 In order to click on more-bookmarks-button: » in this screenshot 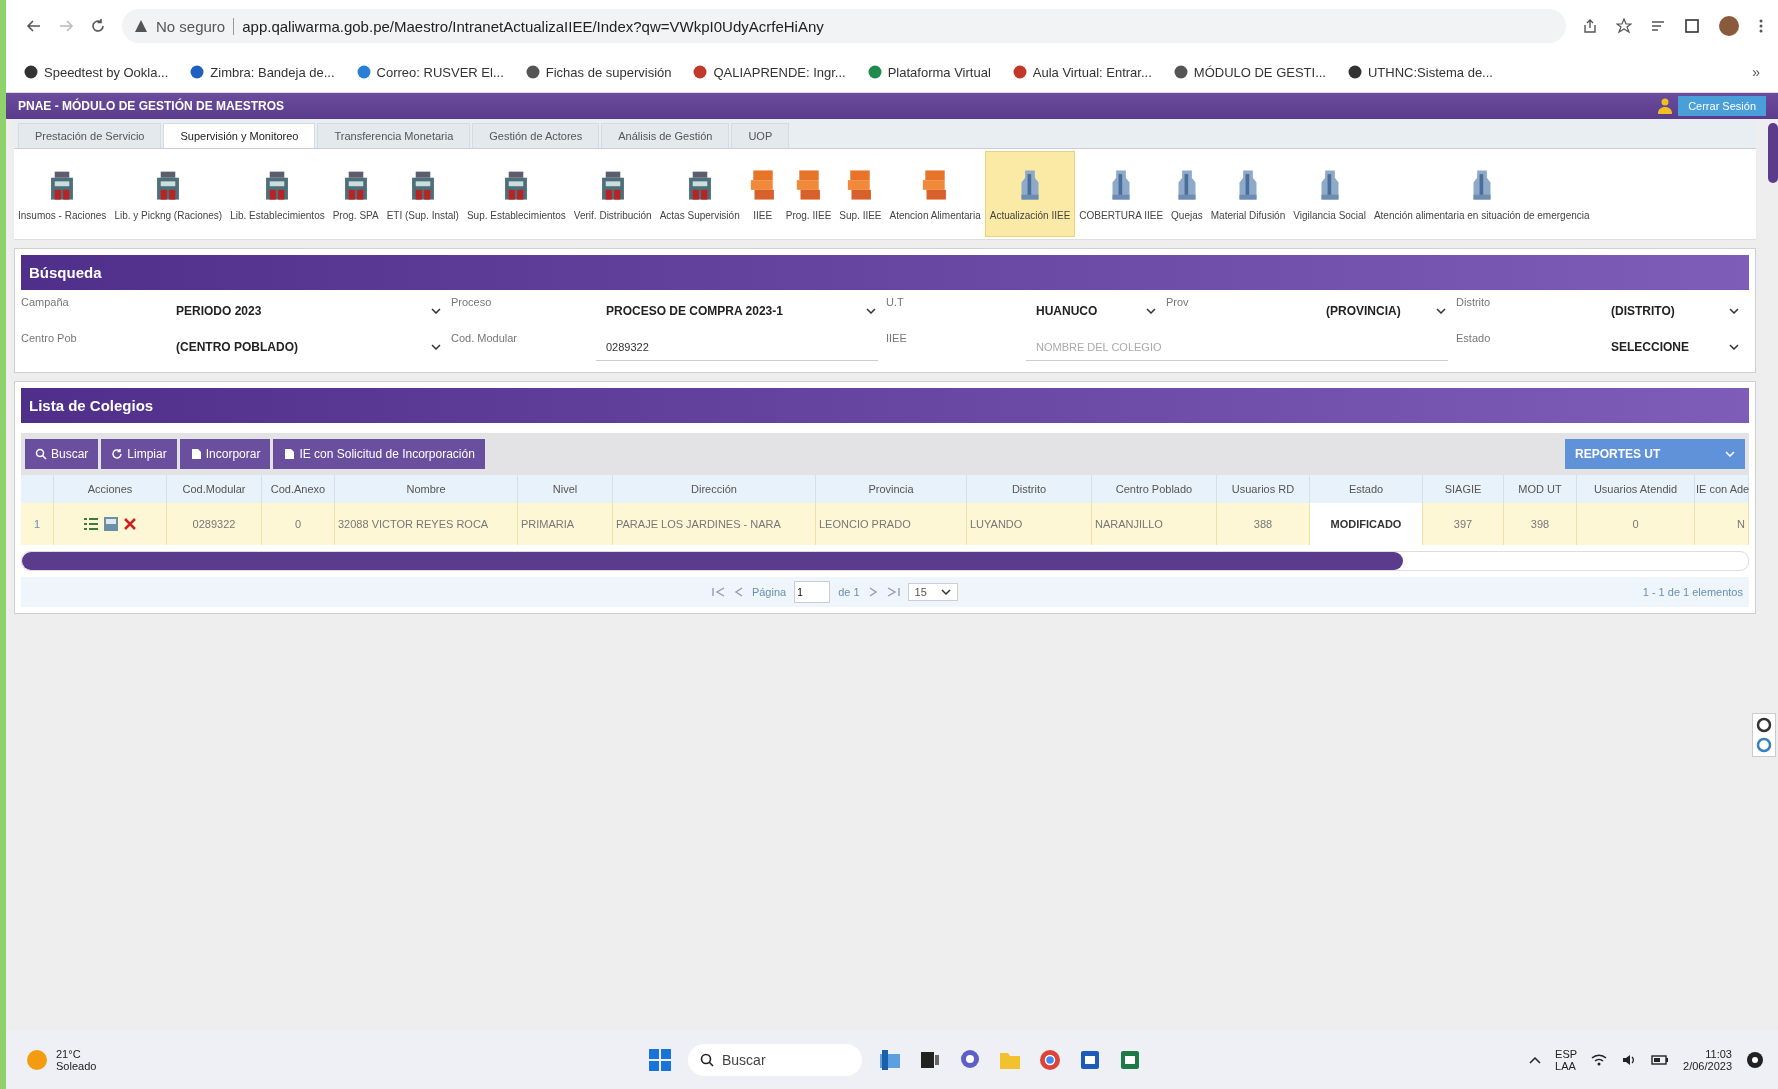, I will do `click(1756, 72)`.